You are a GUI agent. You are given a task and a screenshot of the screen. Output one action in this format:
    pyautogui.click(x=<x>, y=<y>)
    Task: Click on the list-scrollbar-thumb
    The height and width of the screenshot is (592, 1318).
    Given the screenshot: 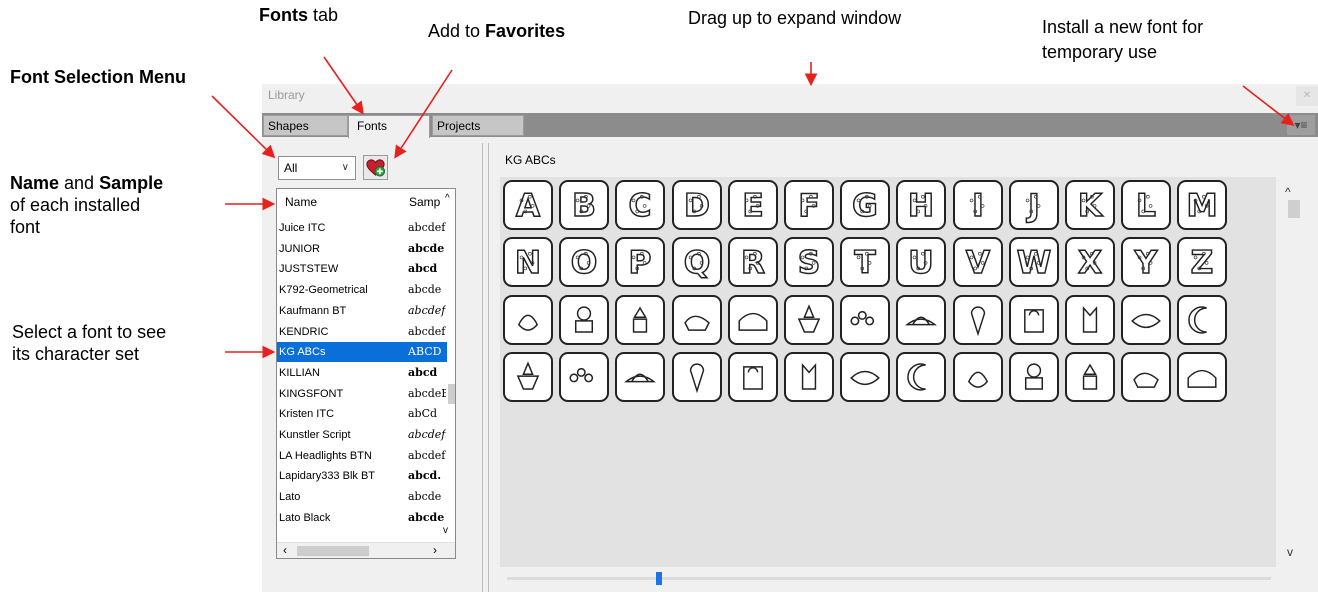 What is the action you would take?
    pyautogui.click(x=451, y=394)
    